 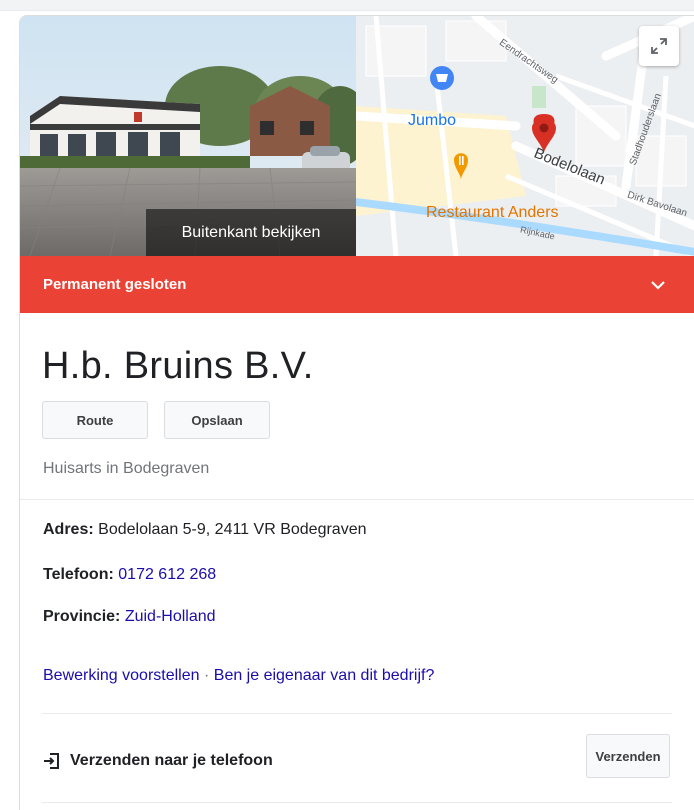 I want to click on business-category: Huisarts in Bodegraven, so click(x=126, y=468).